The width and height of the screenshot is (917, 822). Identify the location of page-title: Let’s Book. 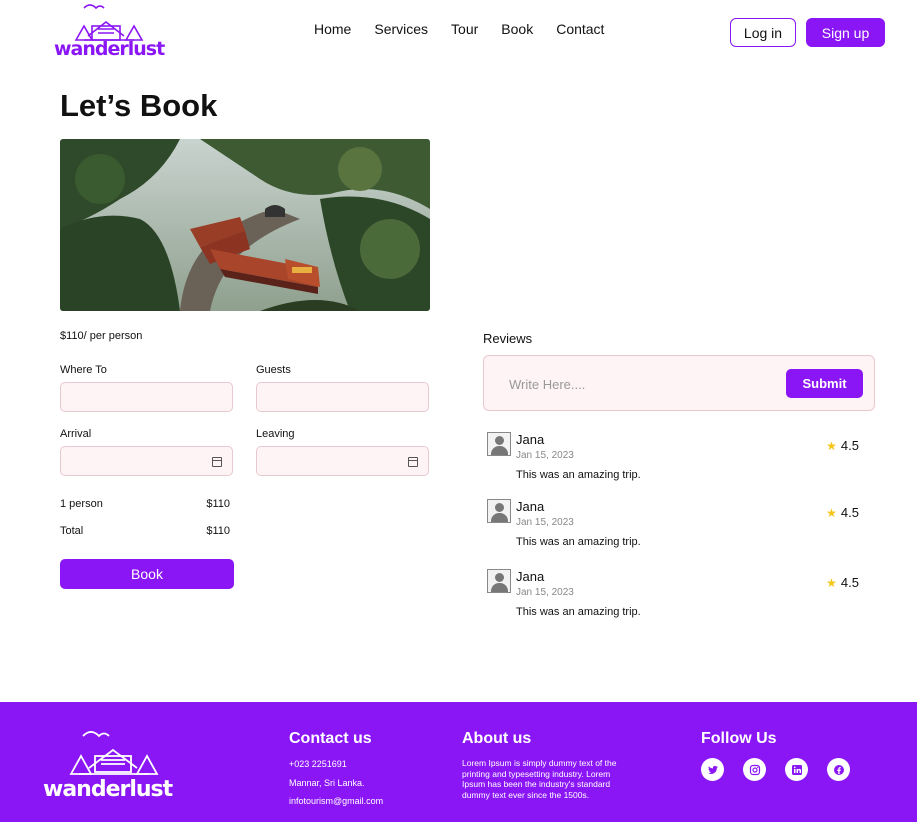
(139, 105).